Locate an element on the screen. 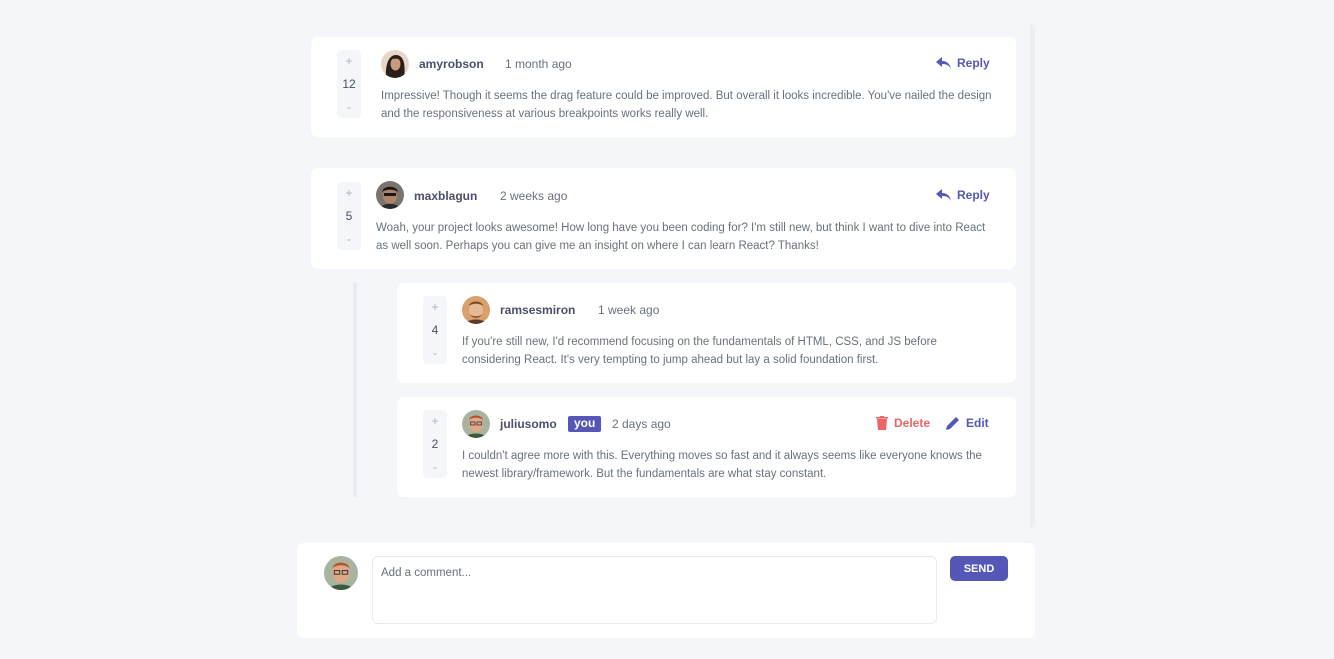 Image resolution: width=1334 pixels, height=659 pixels. edit-button: Edit is located at coordinates (967, 423).